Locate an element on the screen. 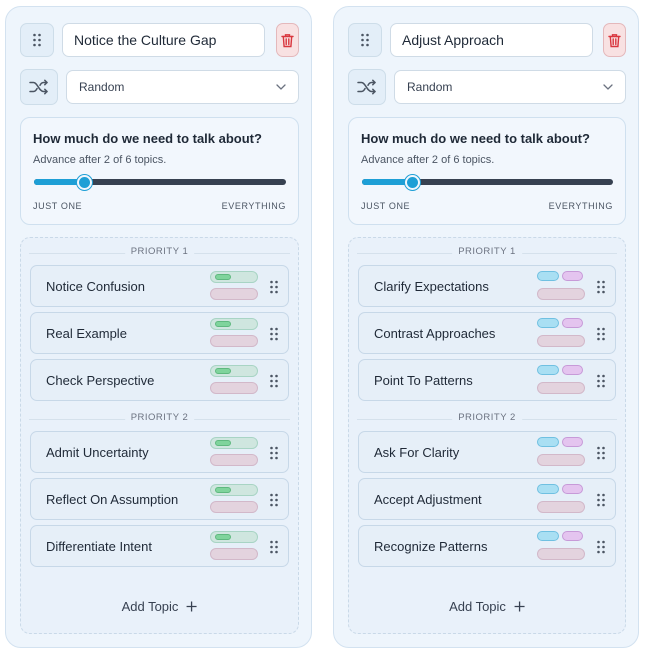  topic-row: Reflect On Assumption is located at coordinates (159, 499).